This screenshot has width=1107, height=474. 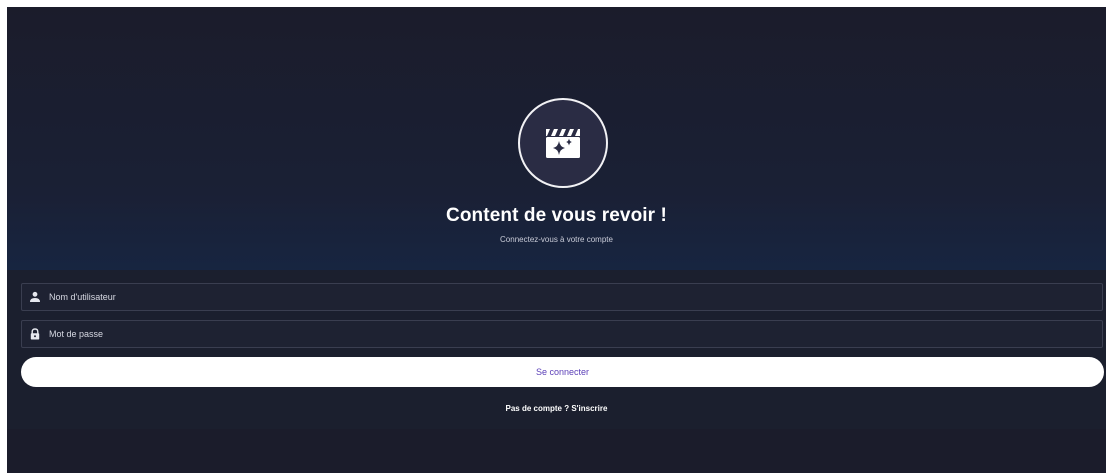 I want to click on movie-sparkles-icon, so click(x=563, y=143).